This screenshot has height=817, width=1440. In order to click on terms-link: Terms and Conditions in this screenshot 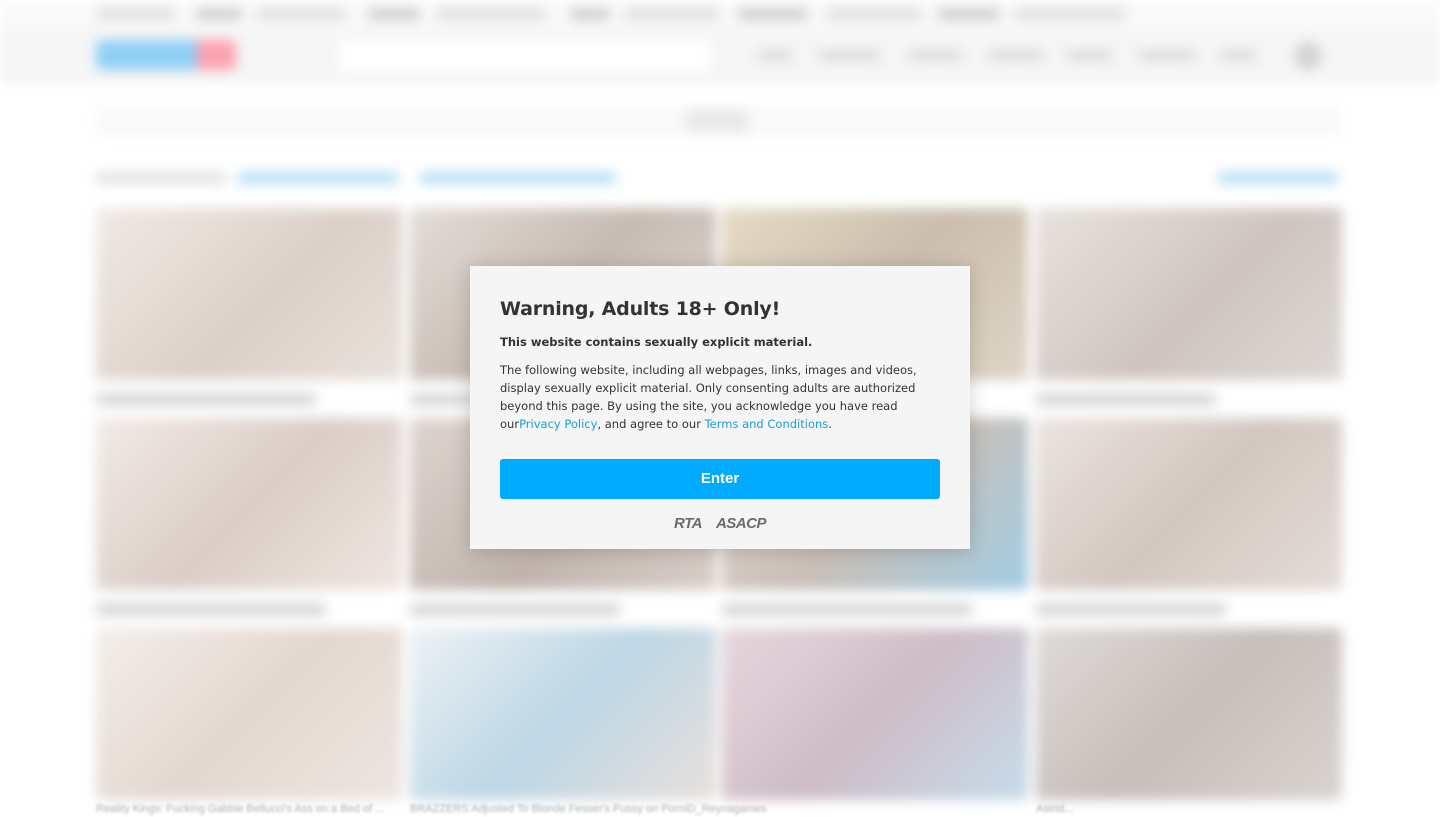, I will do `click(767, 424)`.